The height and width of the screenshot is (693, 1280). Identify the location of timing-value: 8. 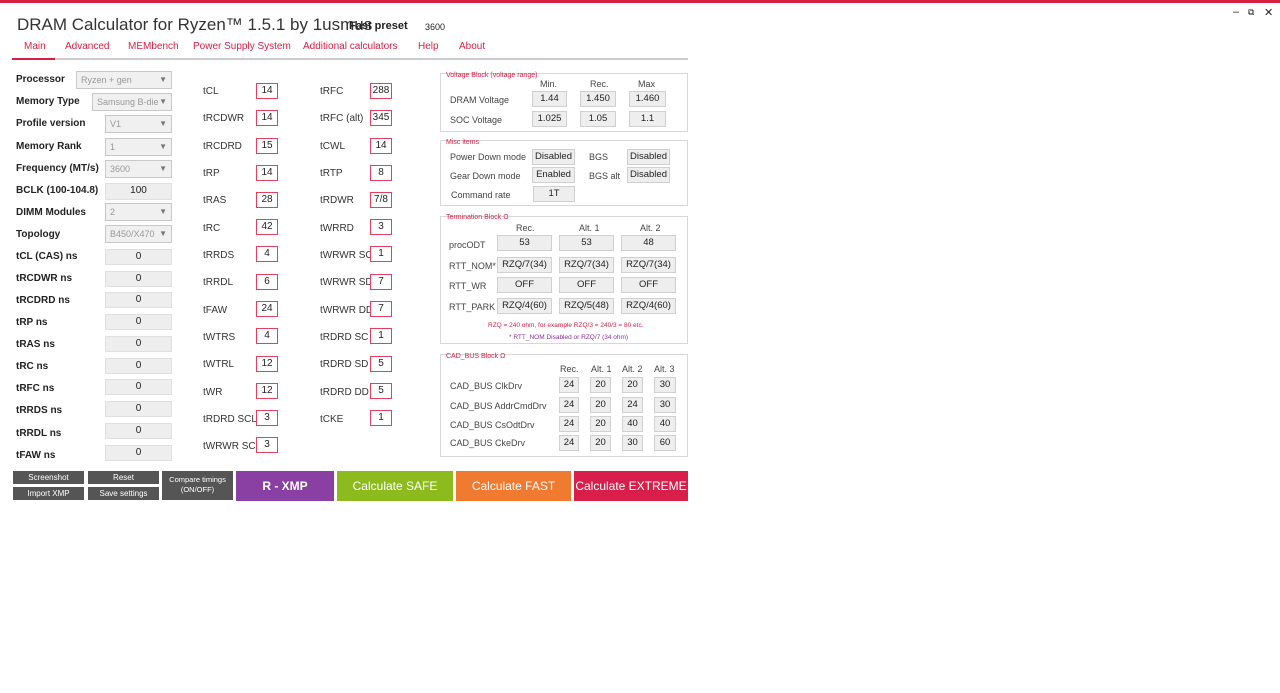
(381, 173).